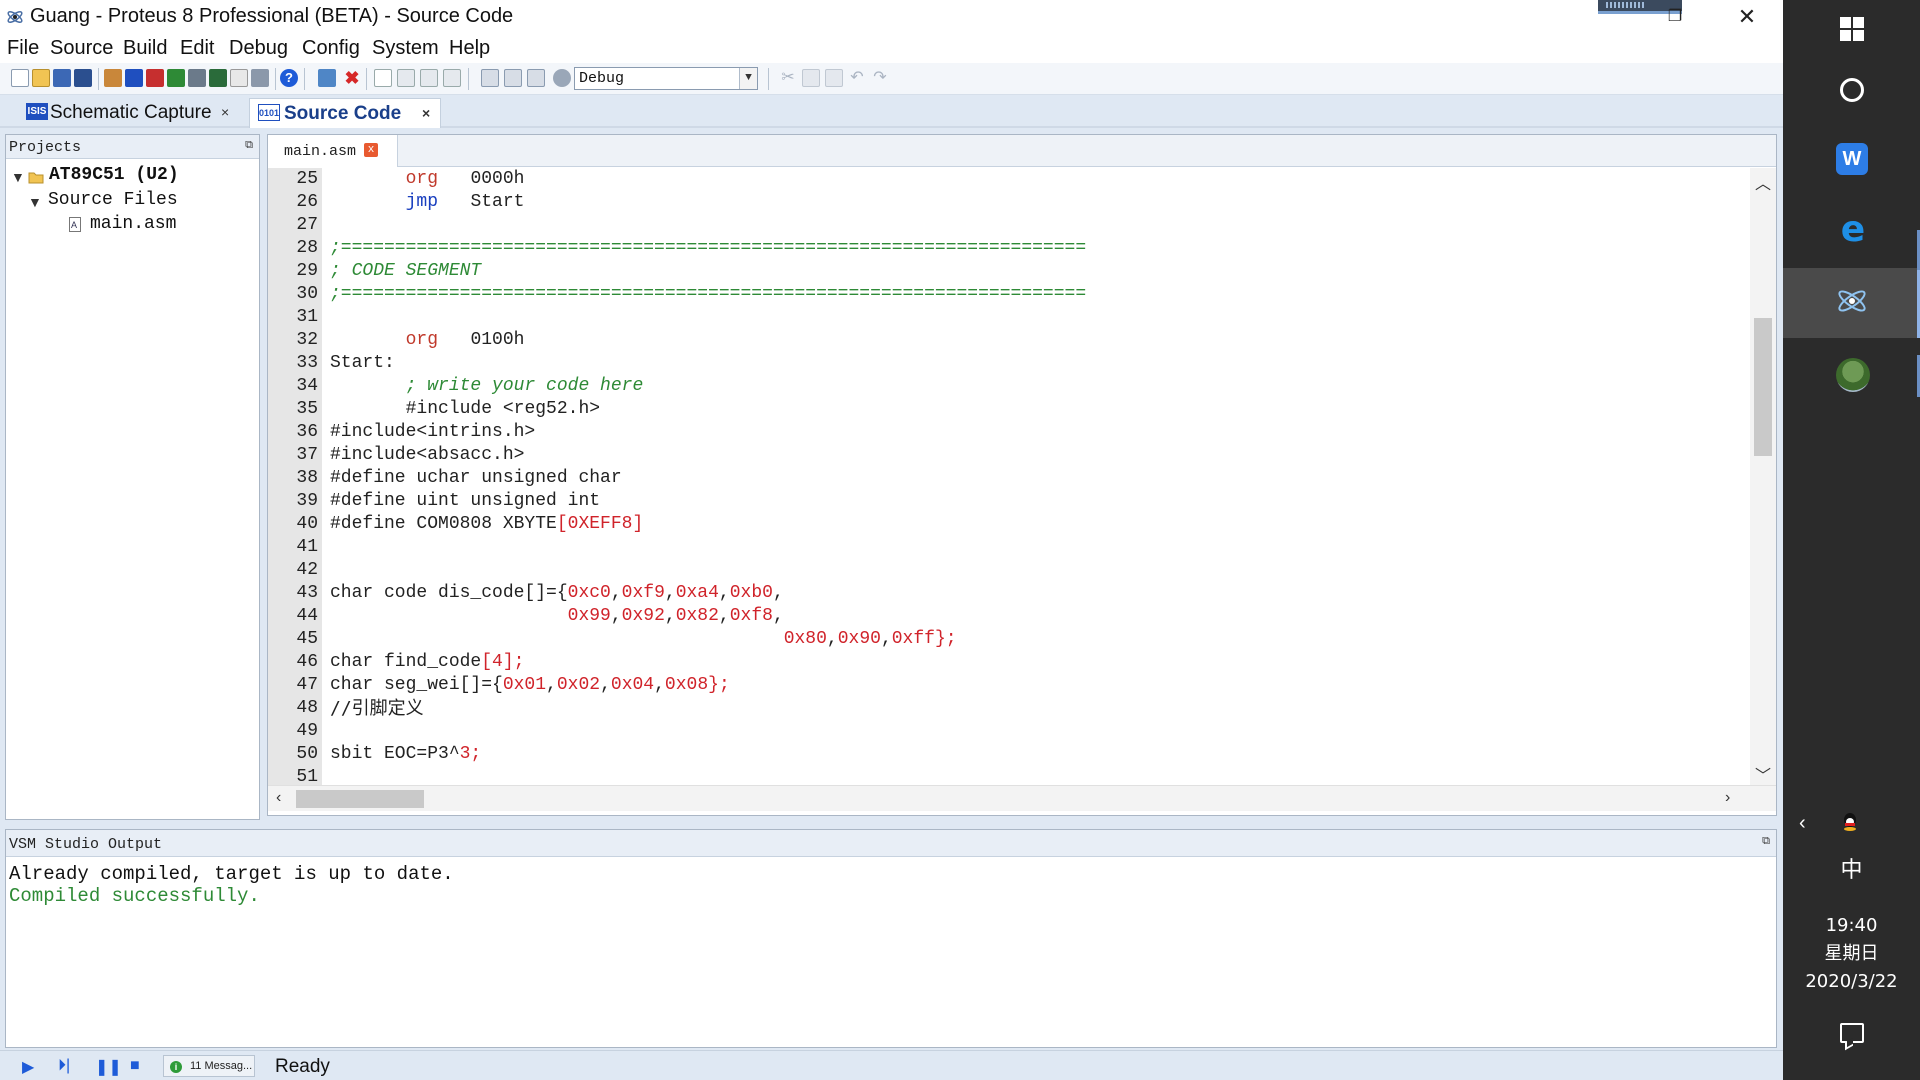 This screenshot has width=1920, height=1080. I want to click on svg-text: A, so click(74, 225).